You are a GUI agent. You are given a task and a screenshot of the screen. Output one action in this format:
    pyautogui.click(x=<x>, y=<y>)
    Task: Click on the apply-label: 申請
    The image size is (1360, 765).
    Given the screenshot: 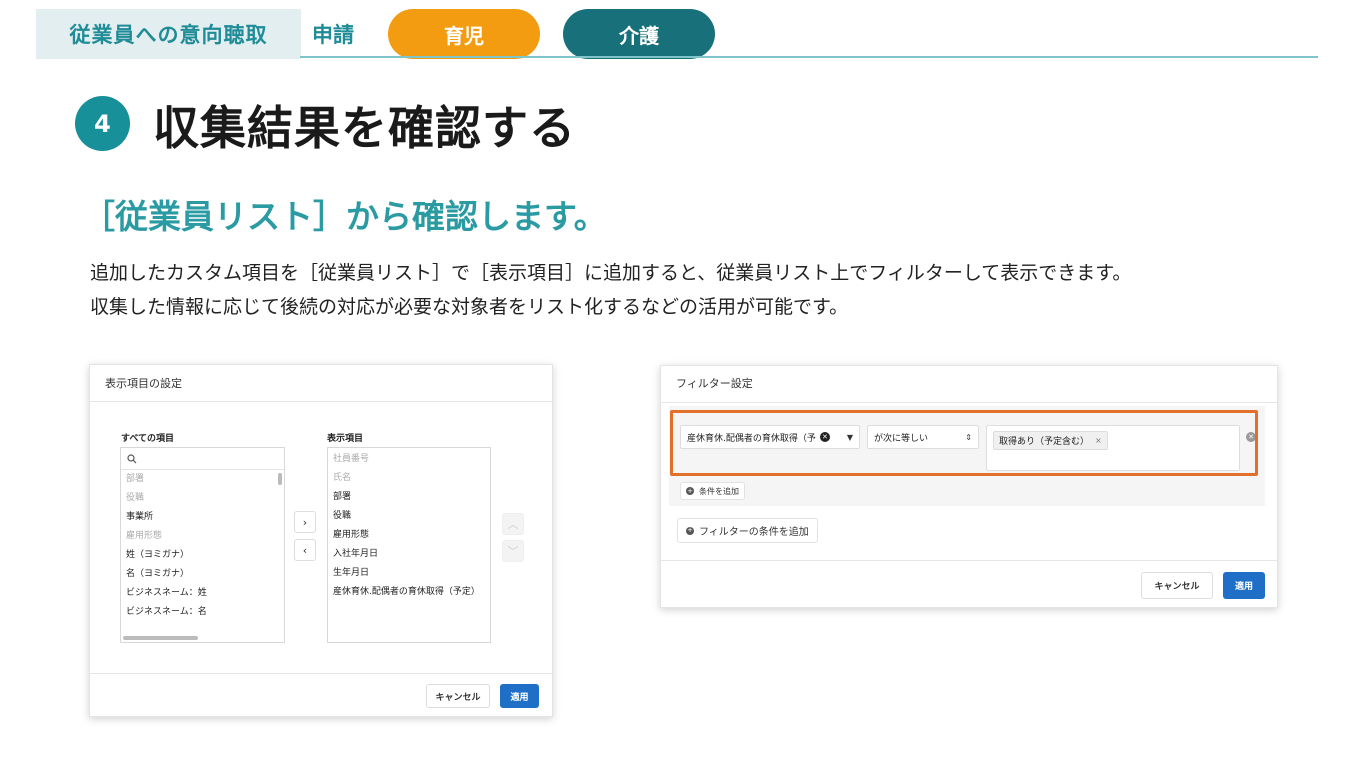 What is the action you would take?
    pyautogui.click(x=333, y=35)
    